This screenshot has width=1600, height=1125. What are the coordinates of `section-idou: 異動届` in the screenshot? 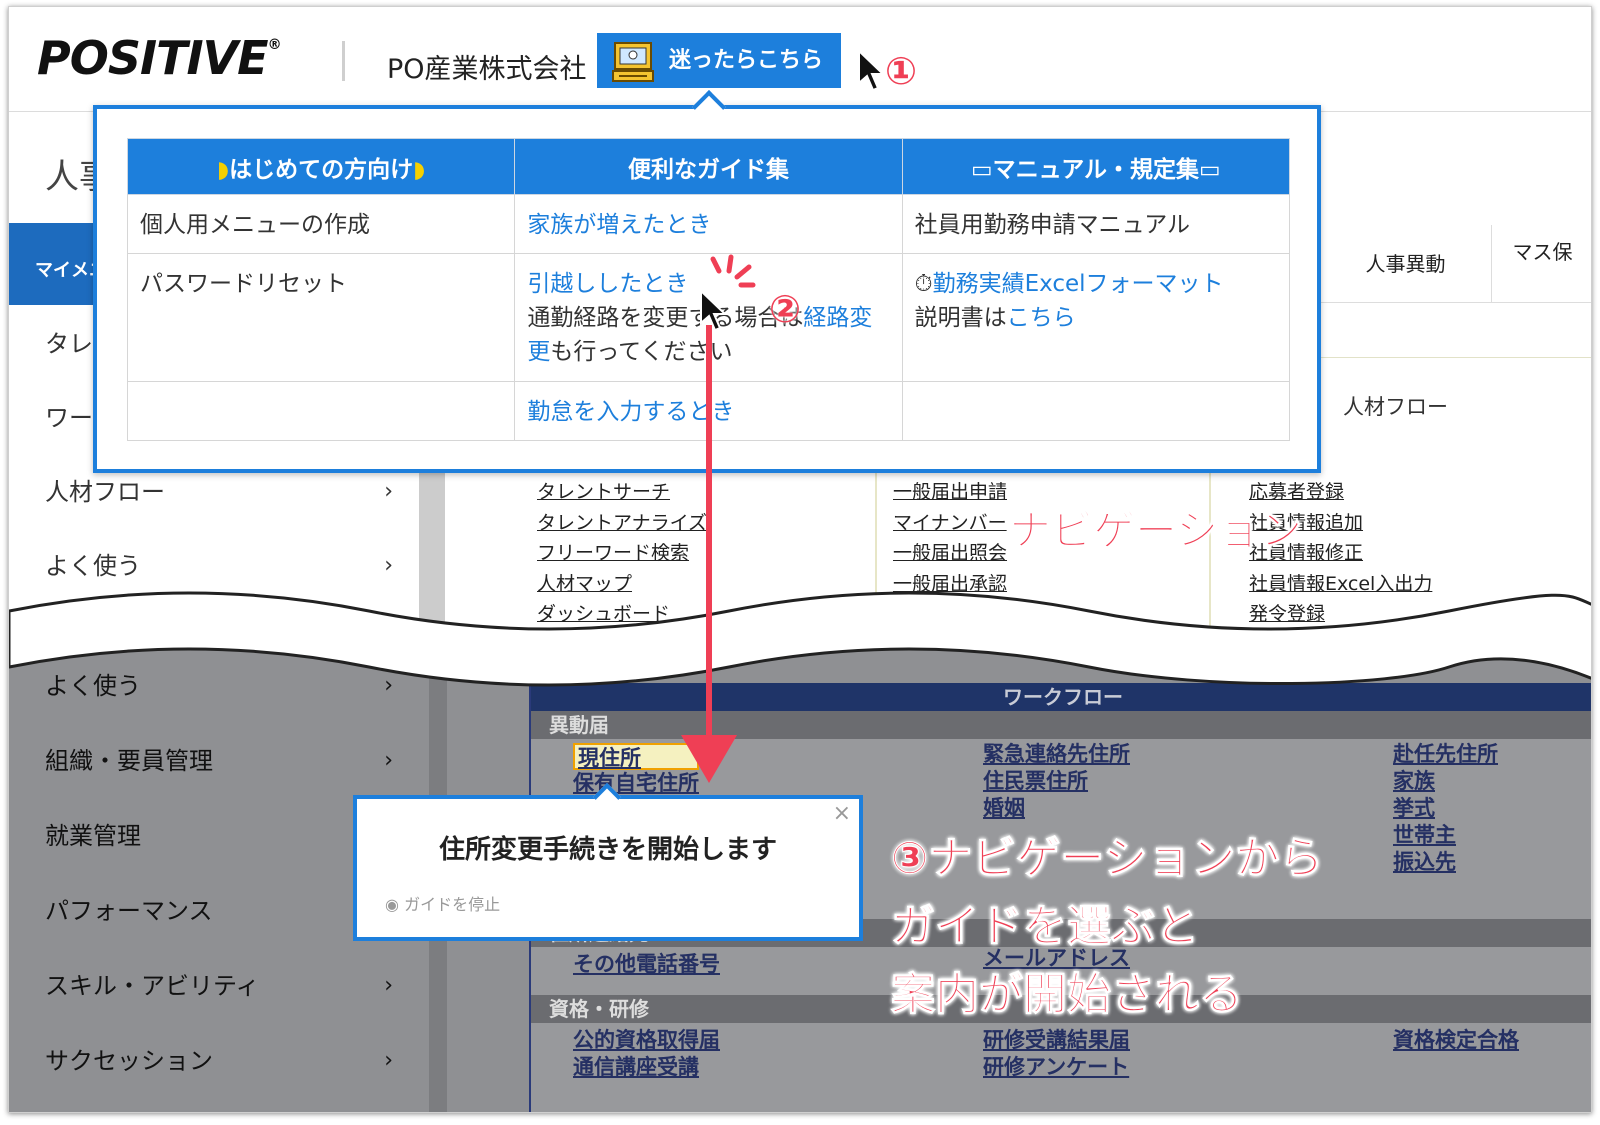 It's located at (1061, 725).